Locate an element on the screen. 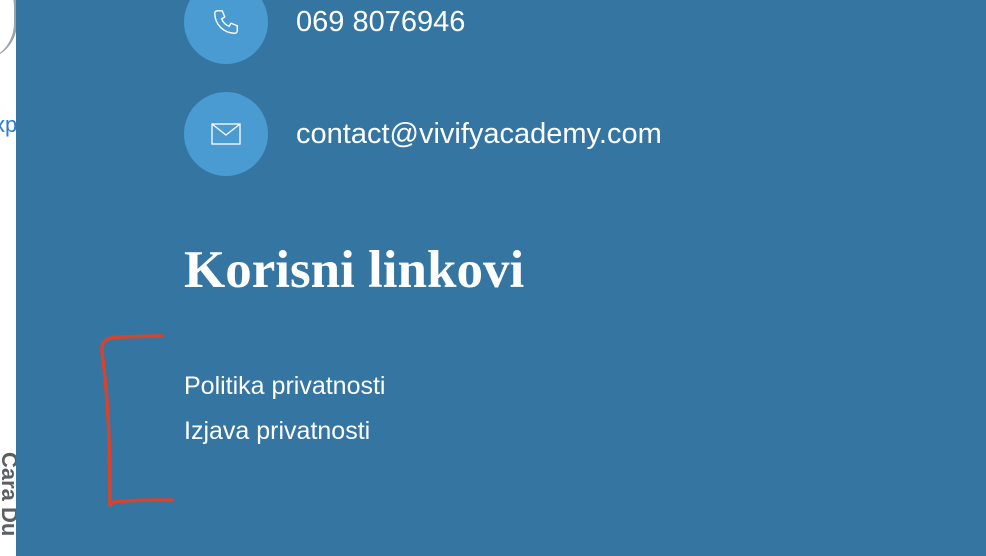  list-item: Izjava privatnosti is located at coordinates (284, 439).